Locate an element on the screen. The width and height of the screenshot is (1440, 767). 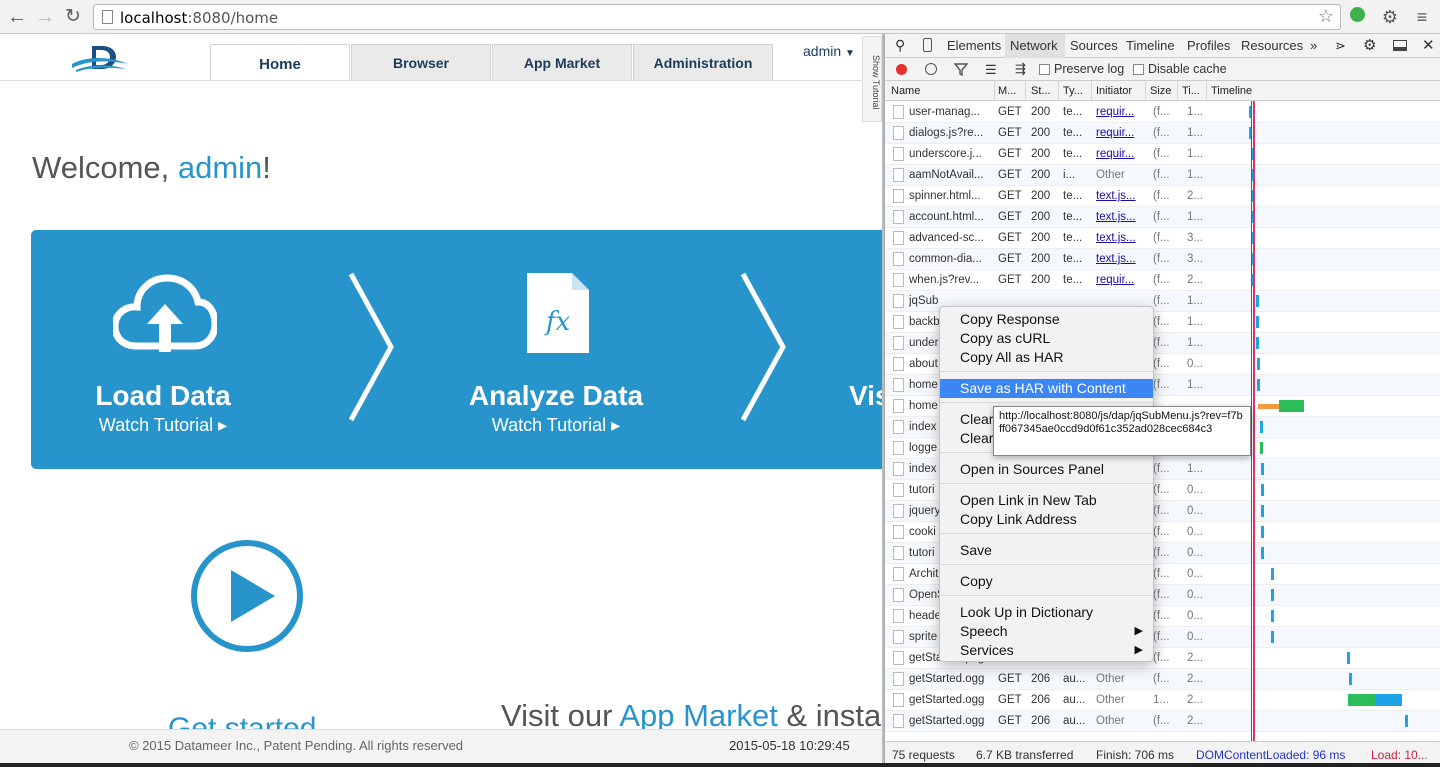
open-in-sources-item: Open in Sources Panel is located at coordinates (1046, 469).